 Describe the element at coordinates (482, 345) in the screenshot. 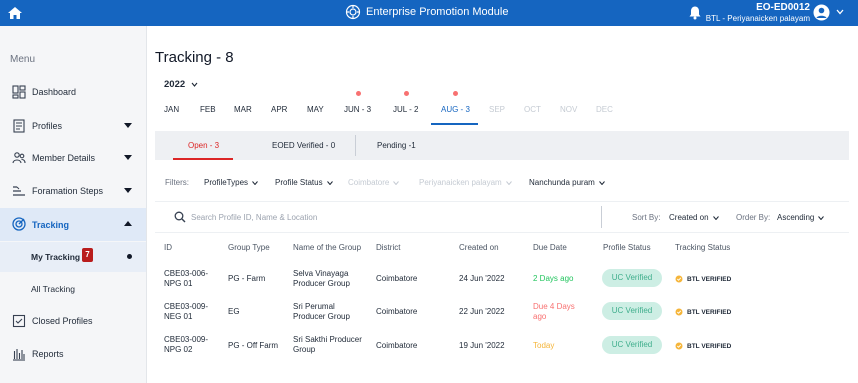

I see `cell-created-on: 19 Jun '2022` at that location.